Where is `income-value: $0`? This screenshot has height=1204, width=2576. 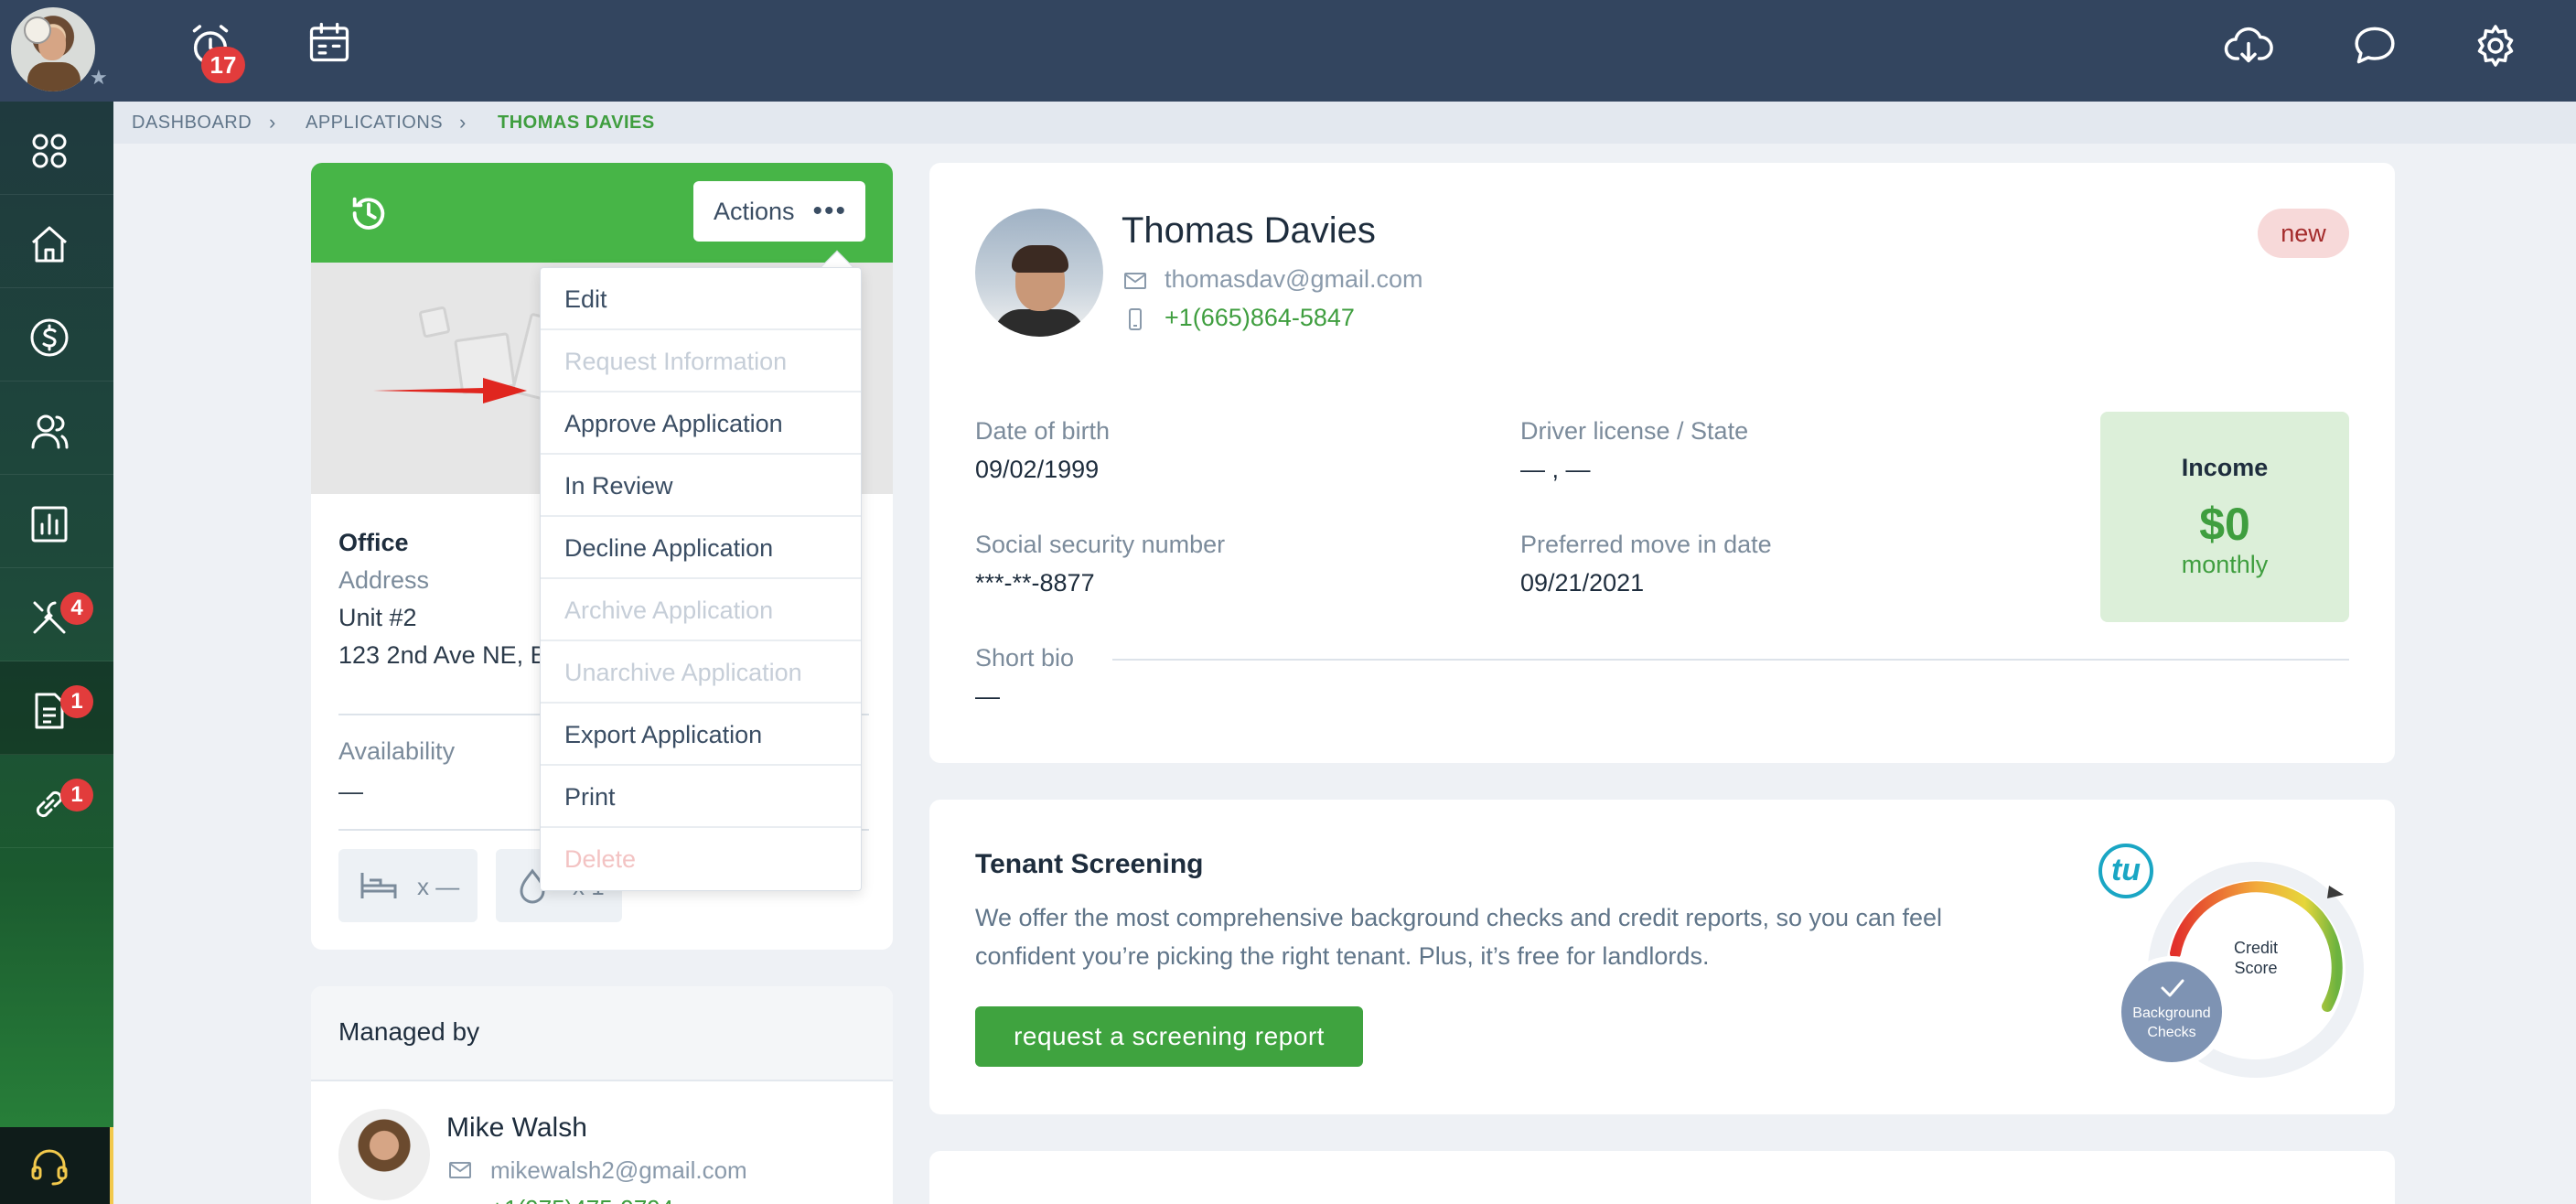 income-value: $0 is located at coordinates (2225, 524).